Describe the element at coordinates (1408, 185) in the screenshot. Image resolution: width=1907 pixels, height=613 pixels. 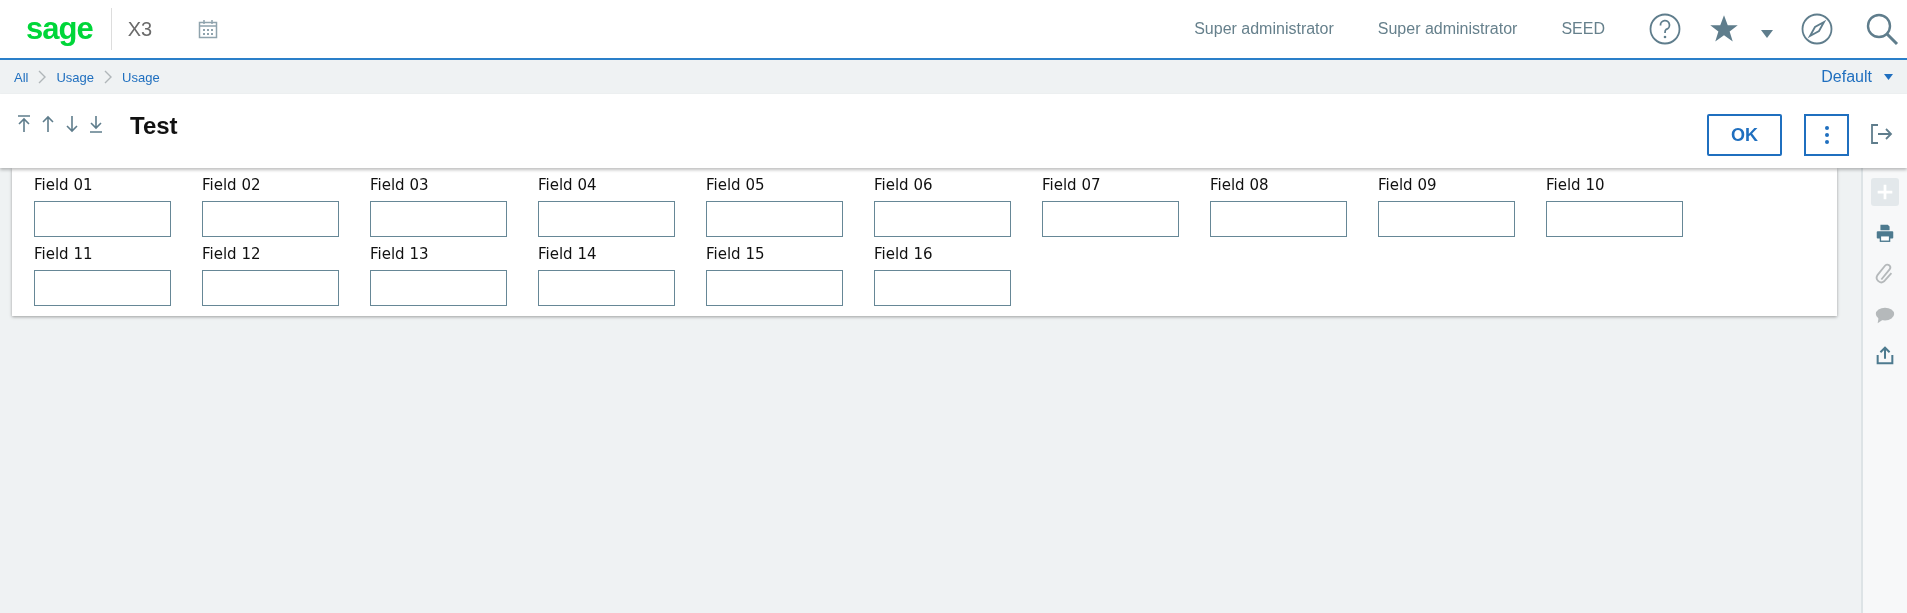
I see `field-label: Field 09` at that location.